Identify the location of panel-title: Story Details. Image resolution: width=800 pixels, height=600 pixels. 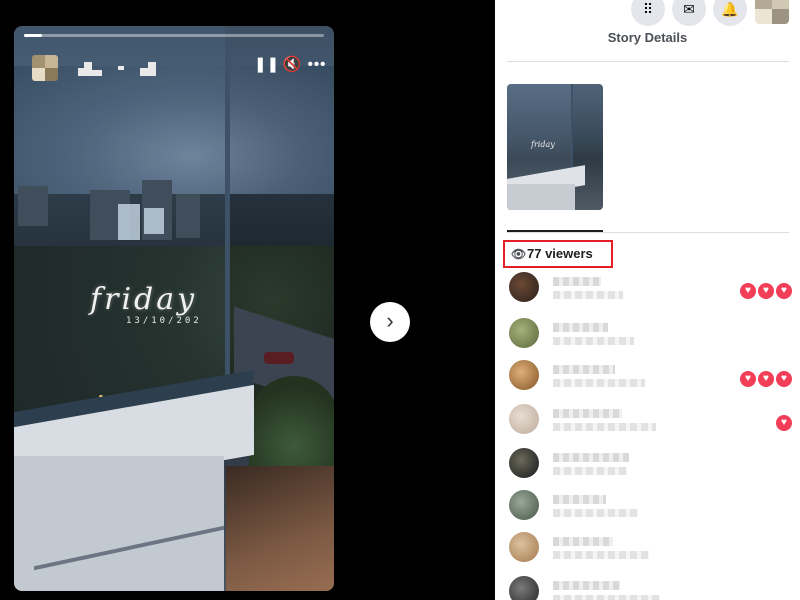
(647, 37).